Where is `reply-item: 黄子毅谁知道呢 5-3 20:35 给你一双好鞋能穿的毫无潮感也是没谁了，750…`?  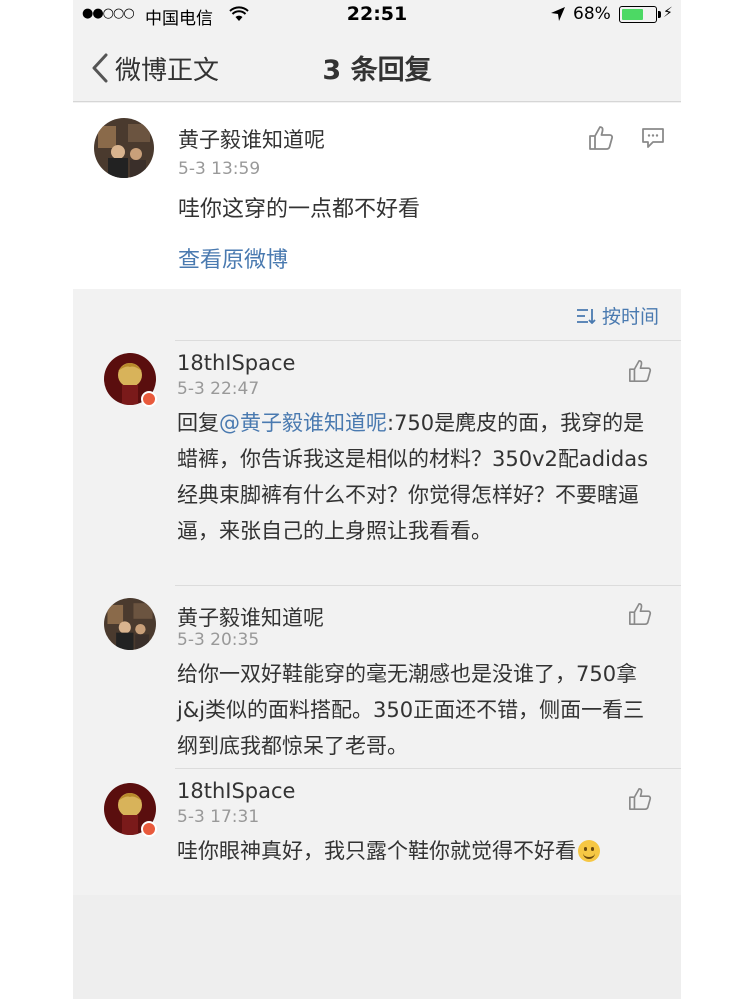
reply-item: 黄子毅谁知道呢 5-3 20:35 给你一双好鞋能穿的毫无潮感也是没谁了，750… is located at coordinates (377, 677).